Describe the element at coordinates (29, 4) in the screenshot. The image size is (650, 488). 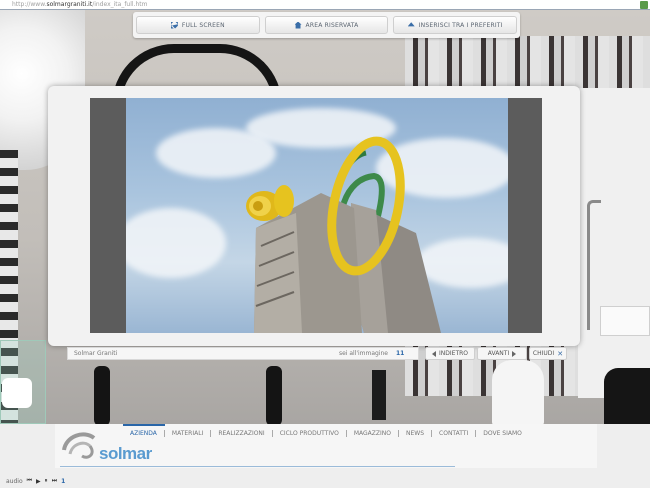
I see `url-prefix: http://www.` at that location.